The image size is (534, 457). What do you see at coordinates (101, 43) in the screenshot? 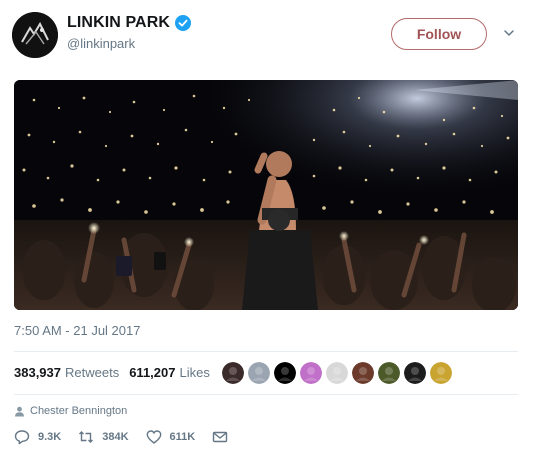
I see `account-handle: @linkinpark` at bounding box center [101, 43].